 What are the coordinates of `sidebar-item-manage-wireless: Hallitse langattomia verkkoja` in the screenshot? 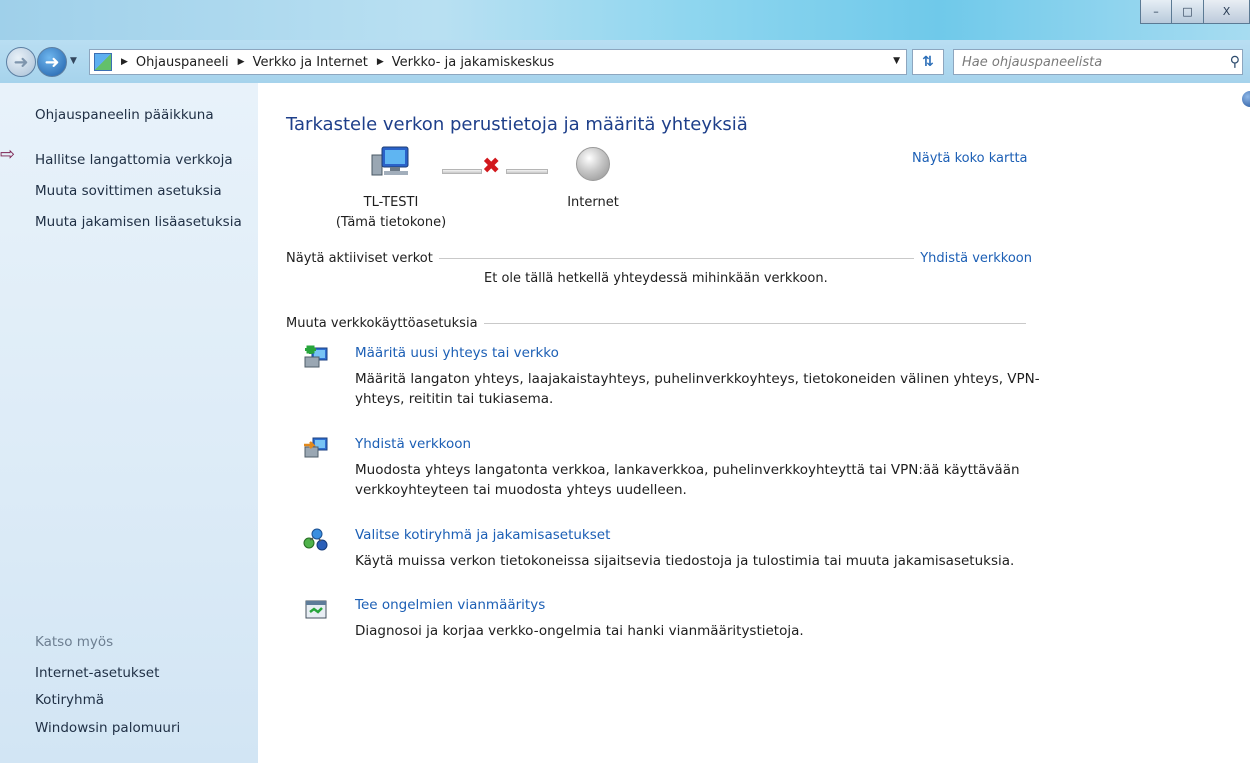 It's located at (134, 160).